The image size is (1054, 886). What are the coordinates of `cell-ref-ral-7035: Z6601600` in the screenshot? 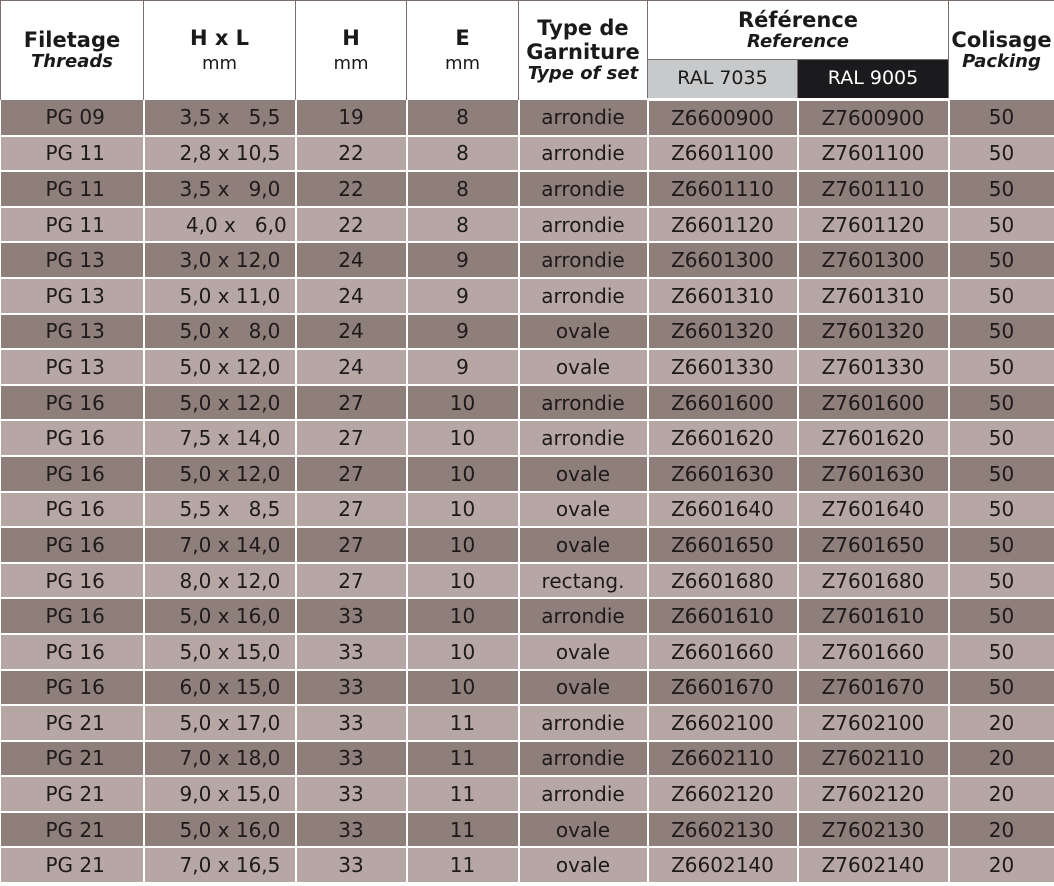 It's located at (723, 403).